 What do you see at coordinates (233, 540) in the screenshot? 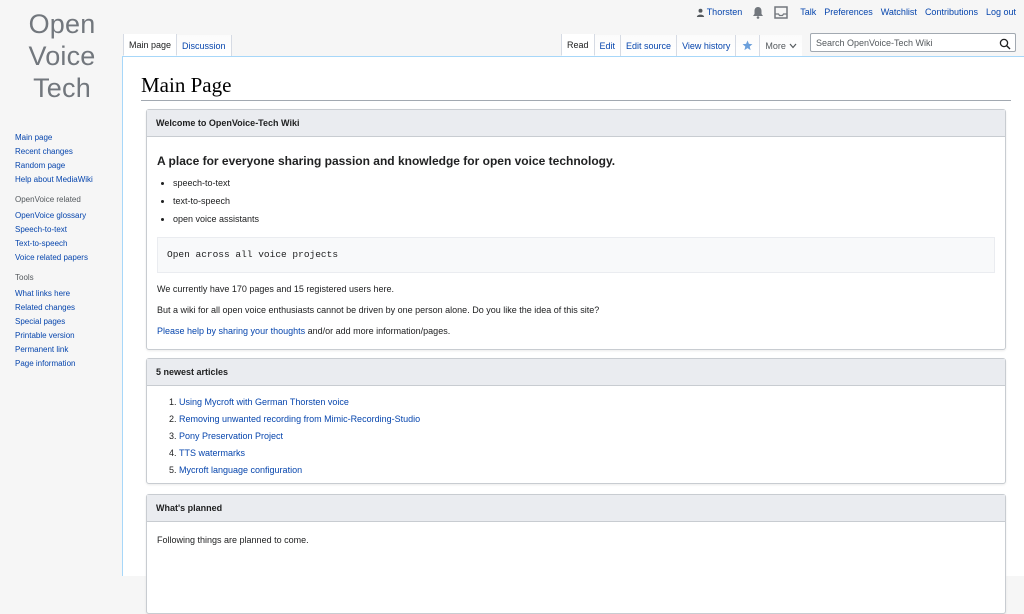
I see `planned-intro: Following things are planned to come.` at bounding box center [233, 540].